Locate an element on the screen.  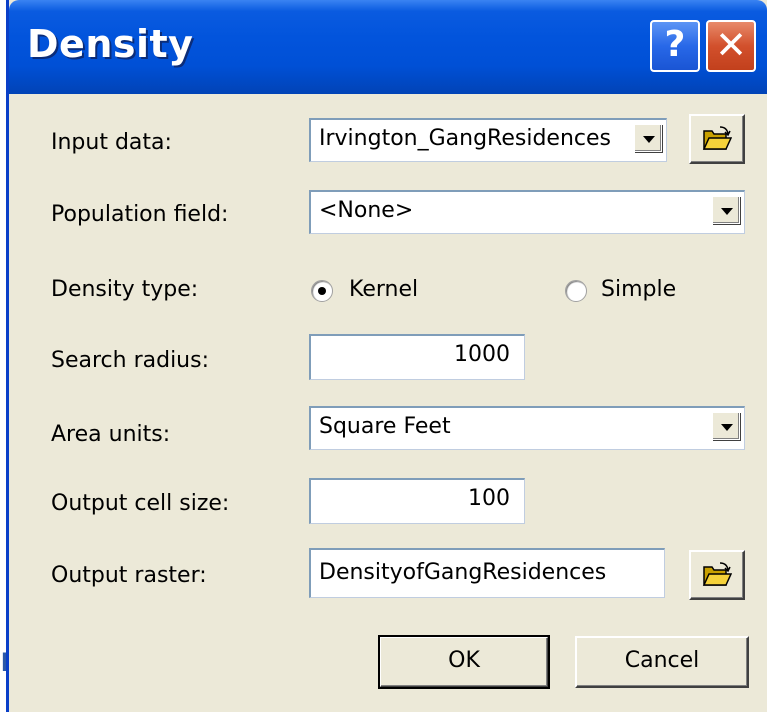
output-cell-size-value: 100 is located at coordinates (489, 498).